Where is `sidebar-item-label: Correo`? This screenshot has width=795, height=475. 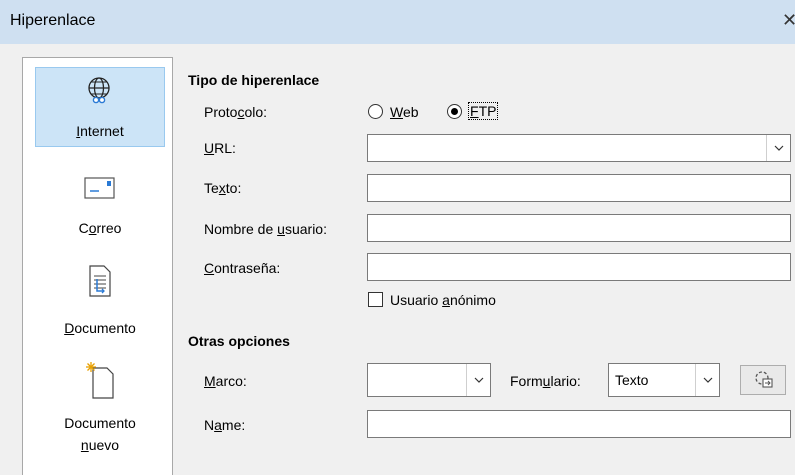
sidebar-item-label: Correo is located at coordinates (100, 228).